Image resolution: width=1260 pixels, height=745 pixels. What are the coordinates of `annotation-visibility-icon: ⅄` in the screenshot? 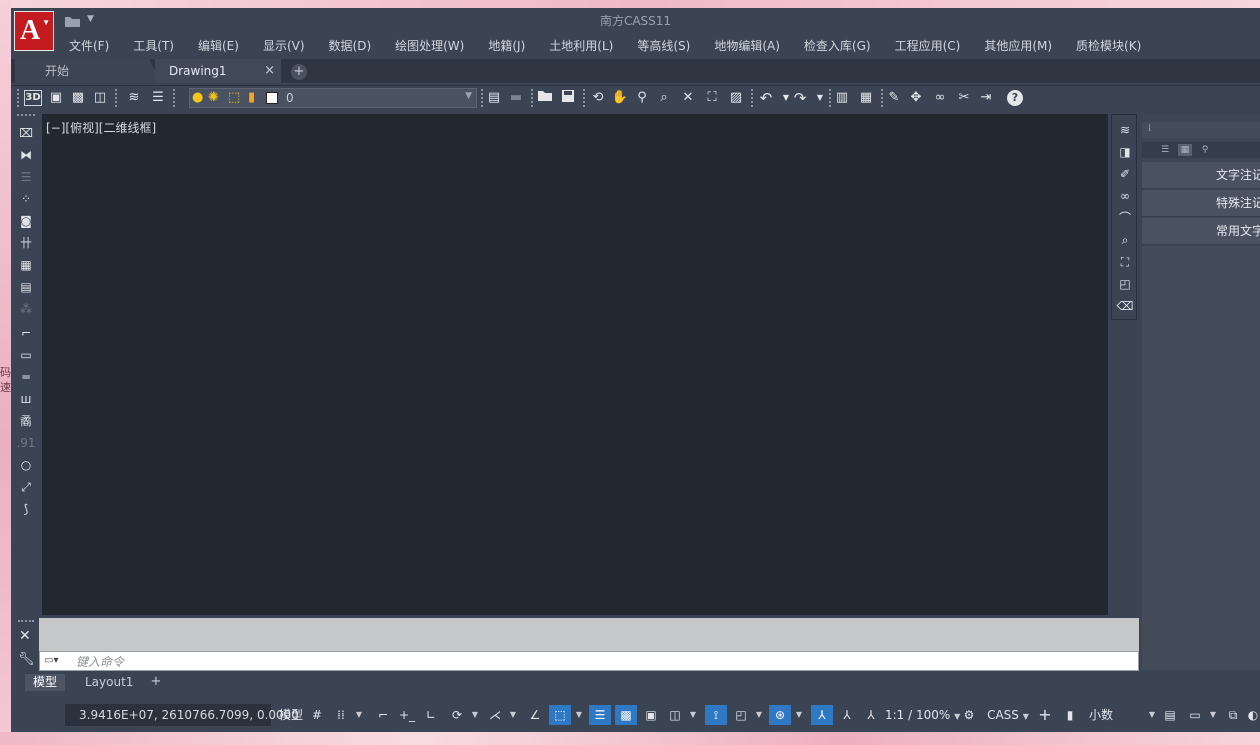 It's located at (822, 715).